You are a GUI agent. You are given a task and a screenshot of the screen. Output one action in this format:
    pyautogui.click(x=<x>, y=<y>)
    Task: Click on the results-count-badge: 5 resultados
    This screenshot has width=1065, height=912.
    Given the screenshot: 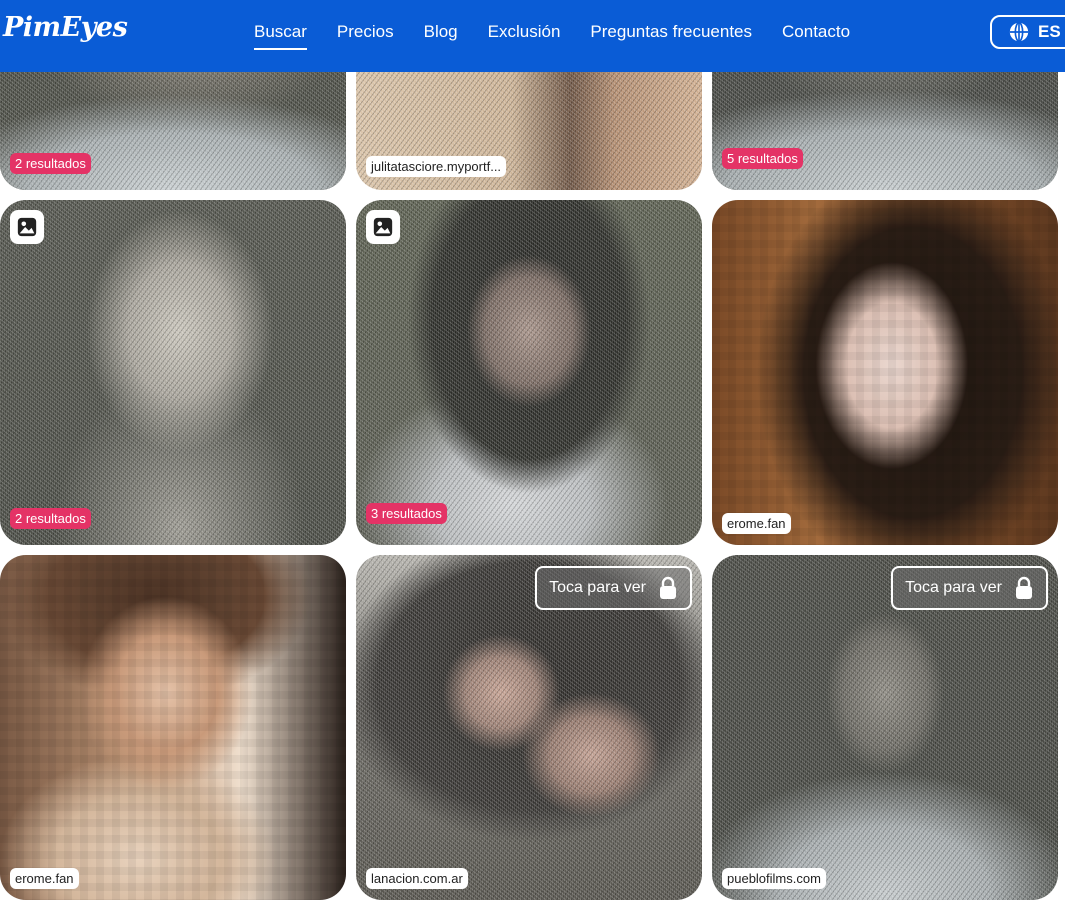 What is the action you would take?
    pyautogui.click(x=762, y=158)
    